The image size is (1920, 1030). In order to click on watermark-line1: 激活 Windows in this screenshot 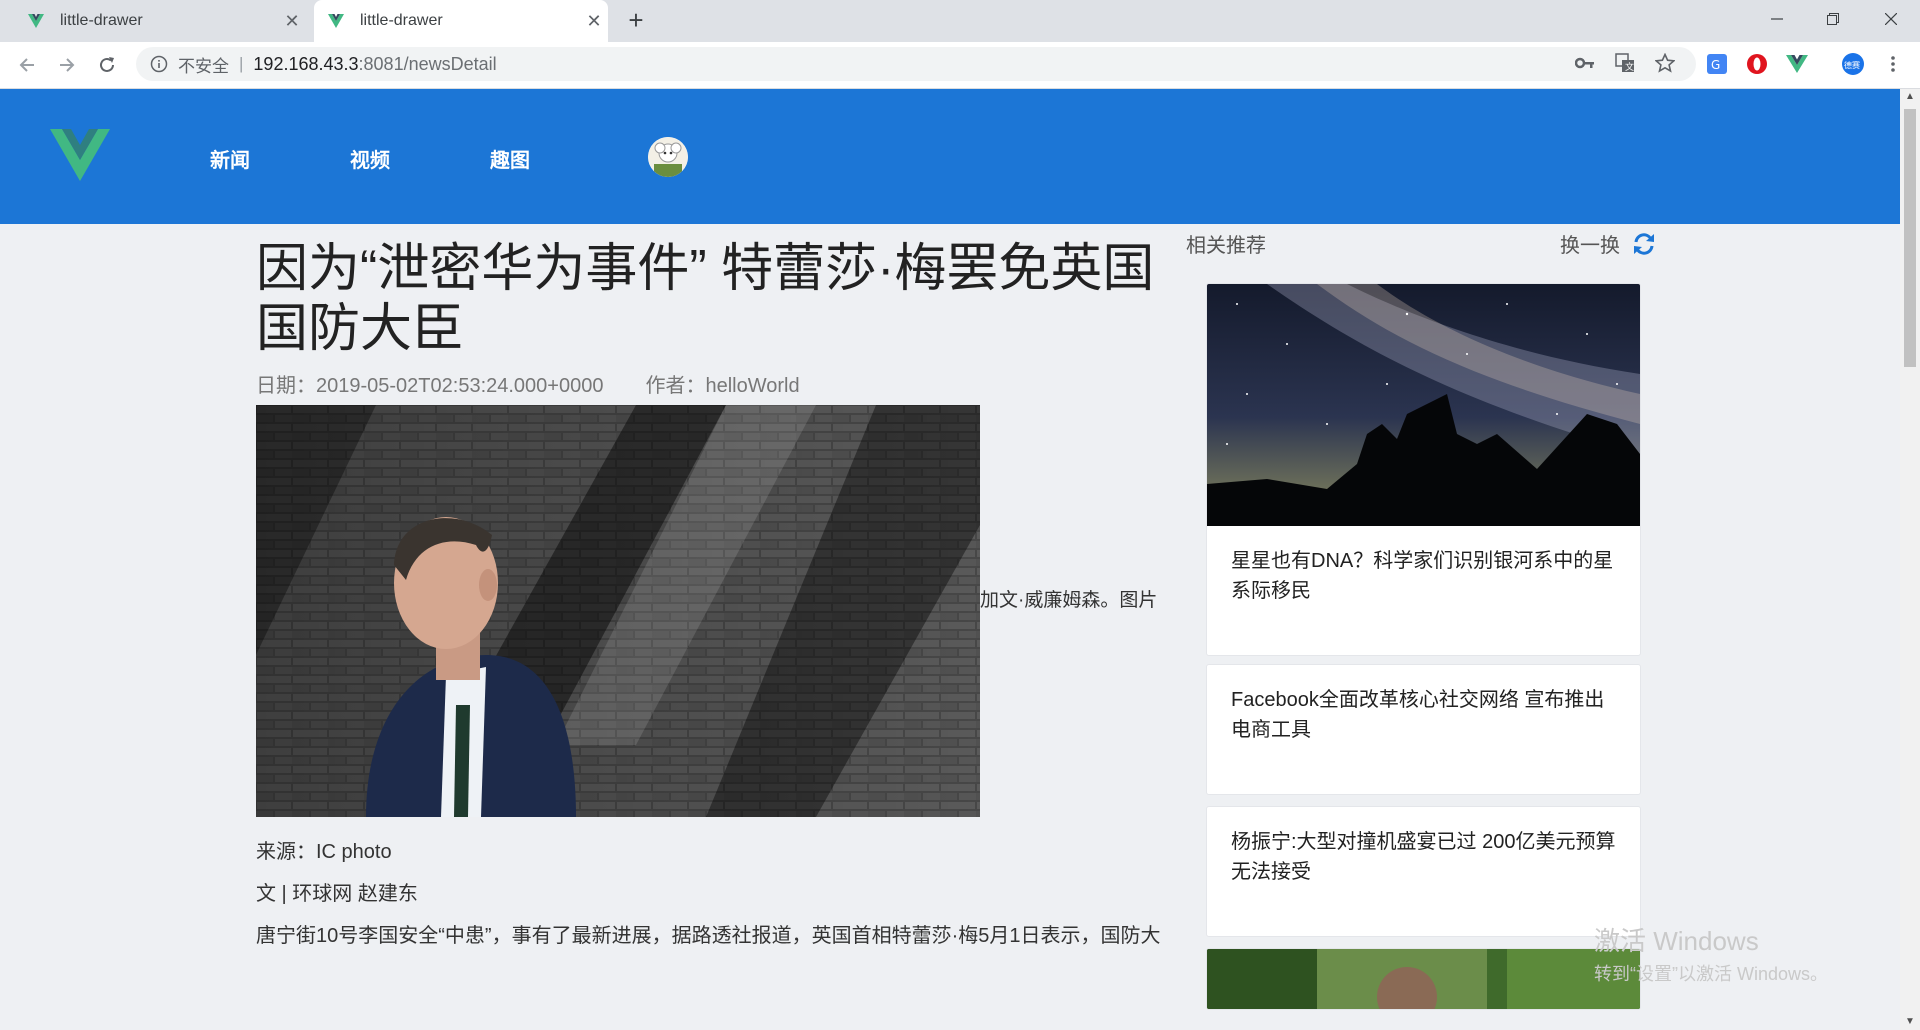, I will do `click(1676, 941)`.